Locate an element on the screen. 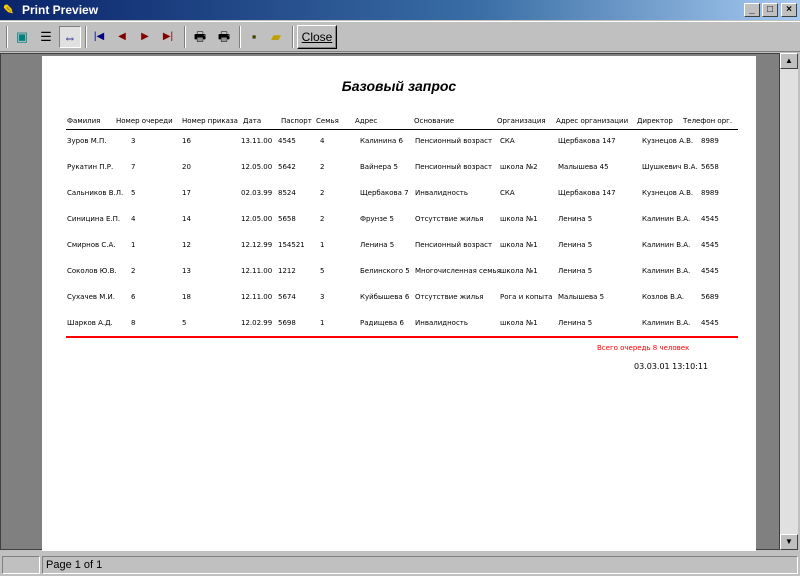 The height and width of the screenshot is (576, 800). table-cell: 17 is located at coordinates (186, 193).